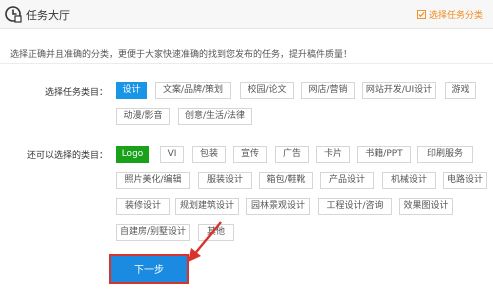  What do you see at coordinates (149, 269) in the screenshot?
I see `next-step-button: 下一步` at bounding box center [149, 269].